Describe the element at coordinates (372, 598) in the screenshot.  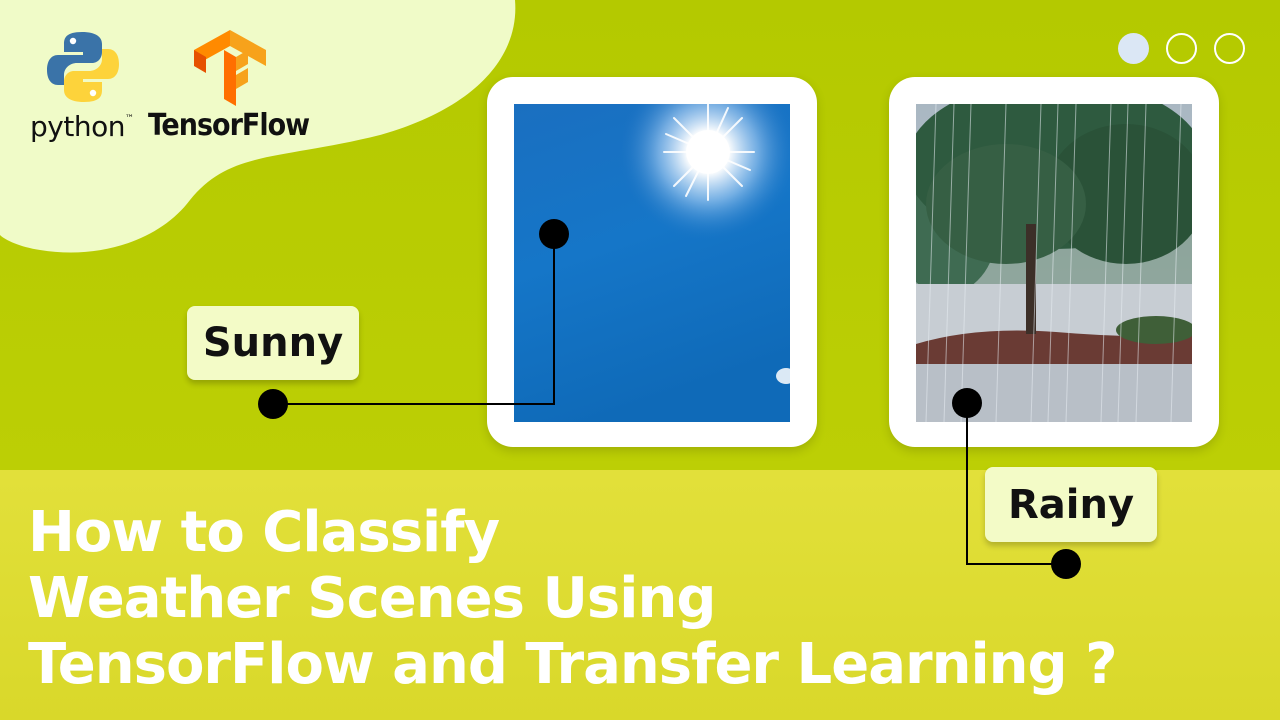
I see `headline-line-2: Weather Scenes Using` at that location.